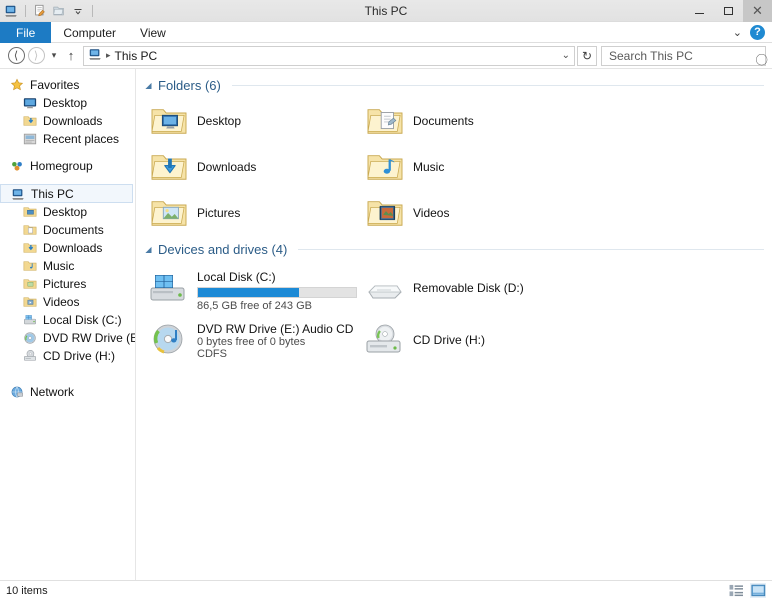 This screenshot has width=772, height=600. I want to click on folder-item-documents: Documents, so click(468, 121).